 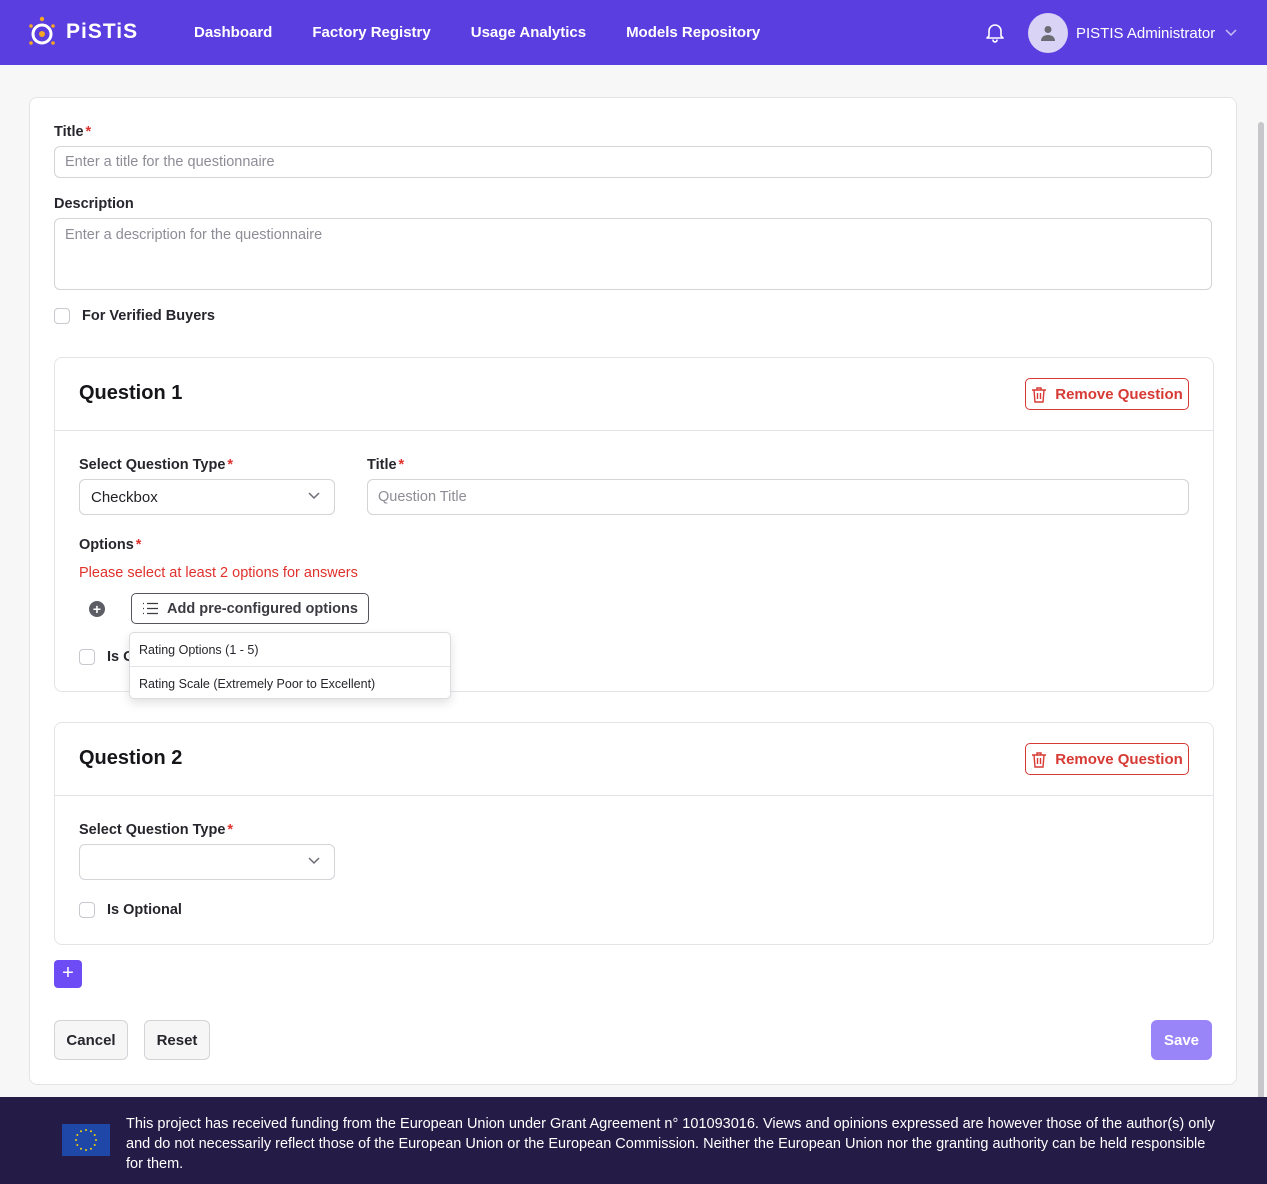 What do you see at coordinates (94, 204) in the screenshot?
I see `description-label: Description` at bounding box center [94, 204].